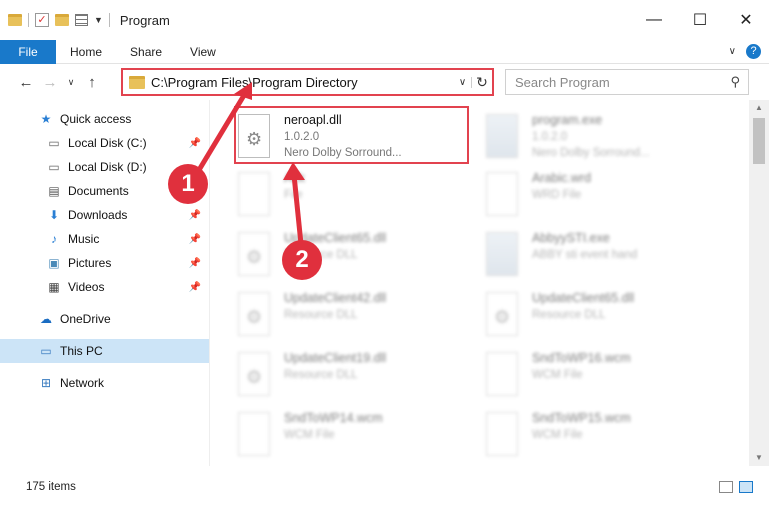 The width and height of the screenshot is (769, 510). I want to click on annotation-badge-2: 2, so click(302, 260).